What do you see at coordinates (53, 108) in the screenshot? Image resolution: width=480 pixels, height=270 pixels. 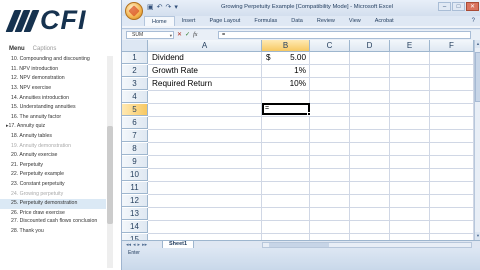 I see `lesson-item: 15. Understanding annuities` at bounding box center [53, 108].